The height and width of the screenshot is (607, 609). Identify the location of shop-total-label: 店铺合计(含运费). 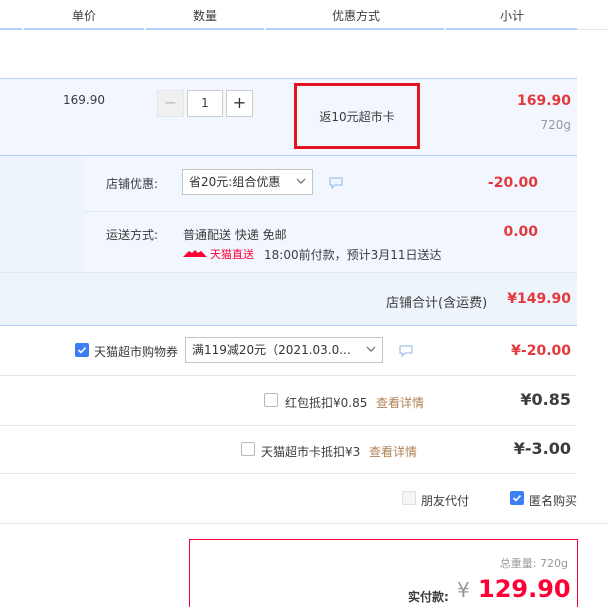
(437, 303).